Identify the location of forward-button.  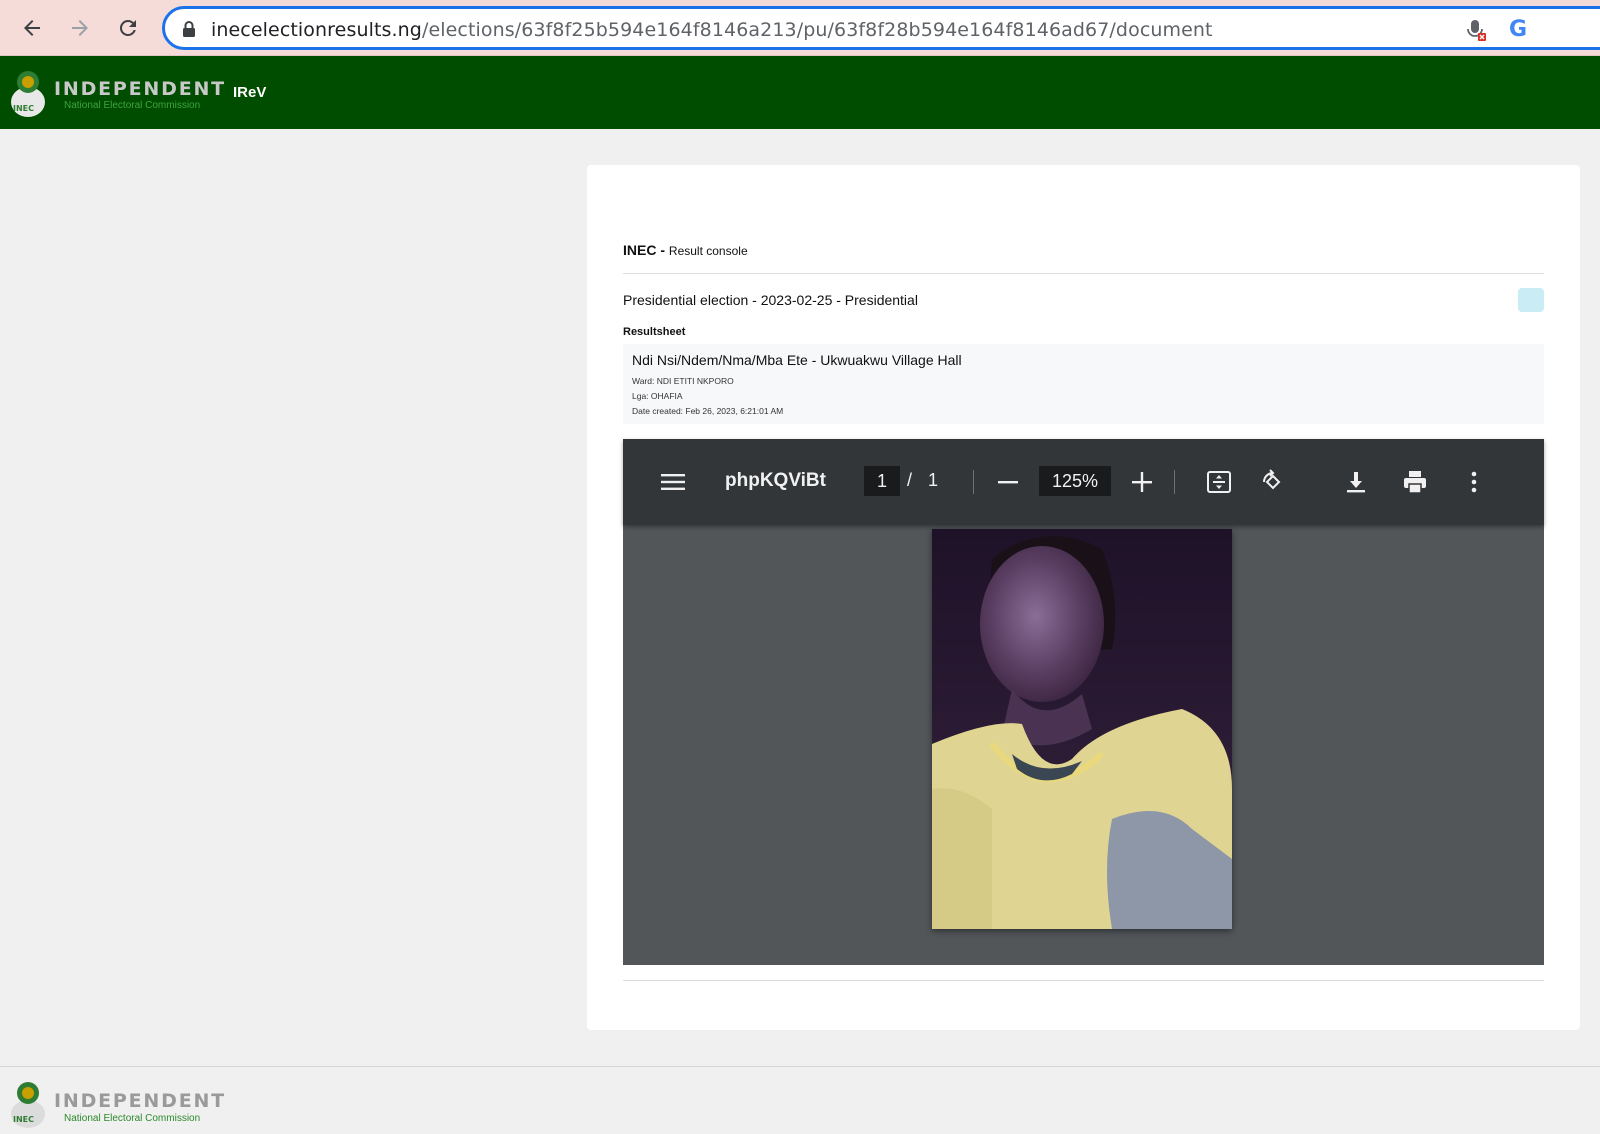
(80, 28).